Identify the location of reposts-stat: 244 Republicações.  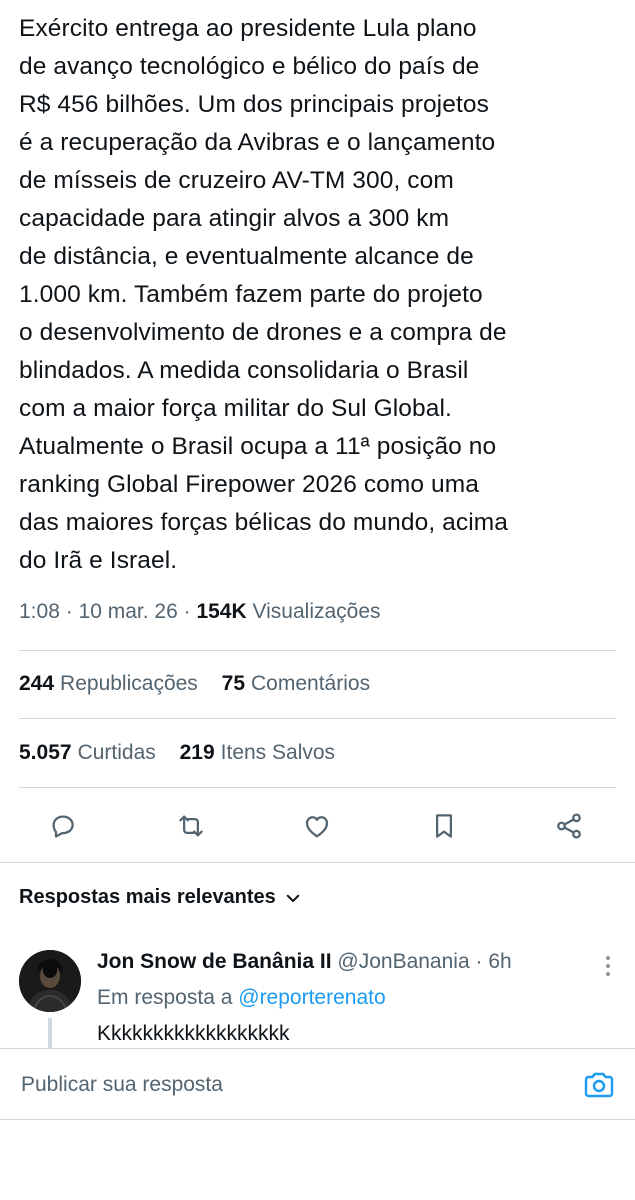
(108, 683).